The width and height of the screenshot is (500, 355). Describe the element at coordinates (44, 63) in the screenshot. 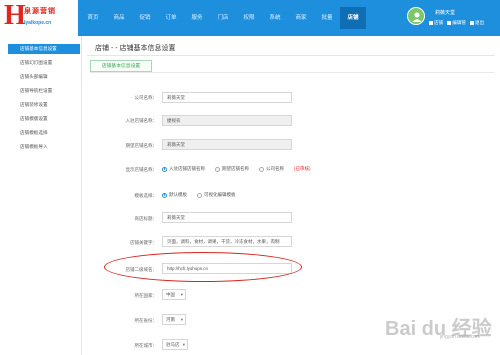

I see `sidebar-item-slideshow: 店铺幻灯图设置` at that location.